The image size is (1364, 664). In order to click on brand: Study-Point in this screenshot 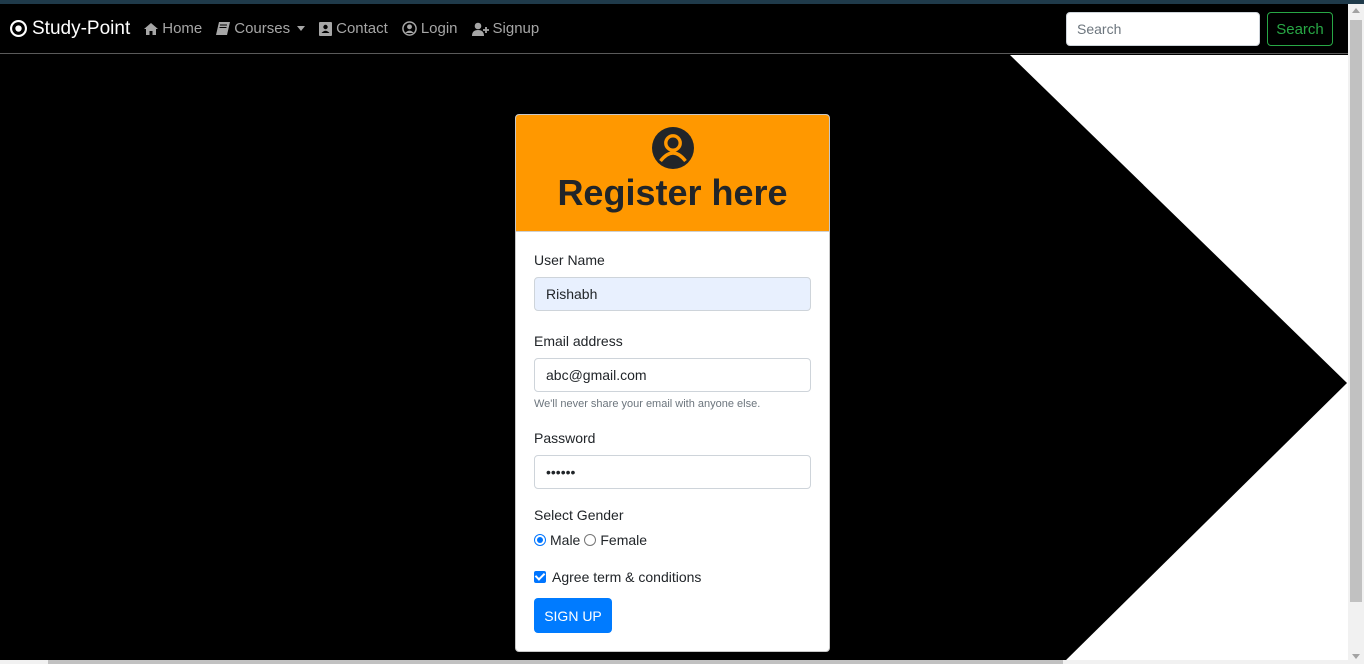, I will do `click(70, 29)`.